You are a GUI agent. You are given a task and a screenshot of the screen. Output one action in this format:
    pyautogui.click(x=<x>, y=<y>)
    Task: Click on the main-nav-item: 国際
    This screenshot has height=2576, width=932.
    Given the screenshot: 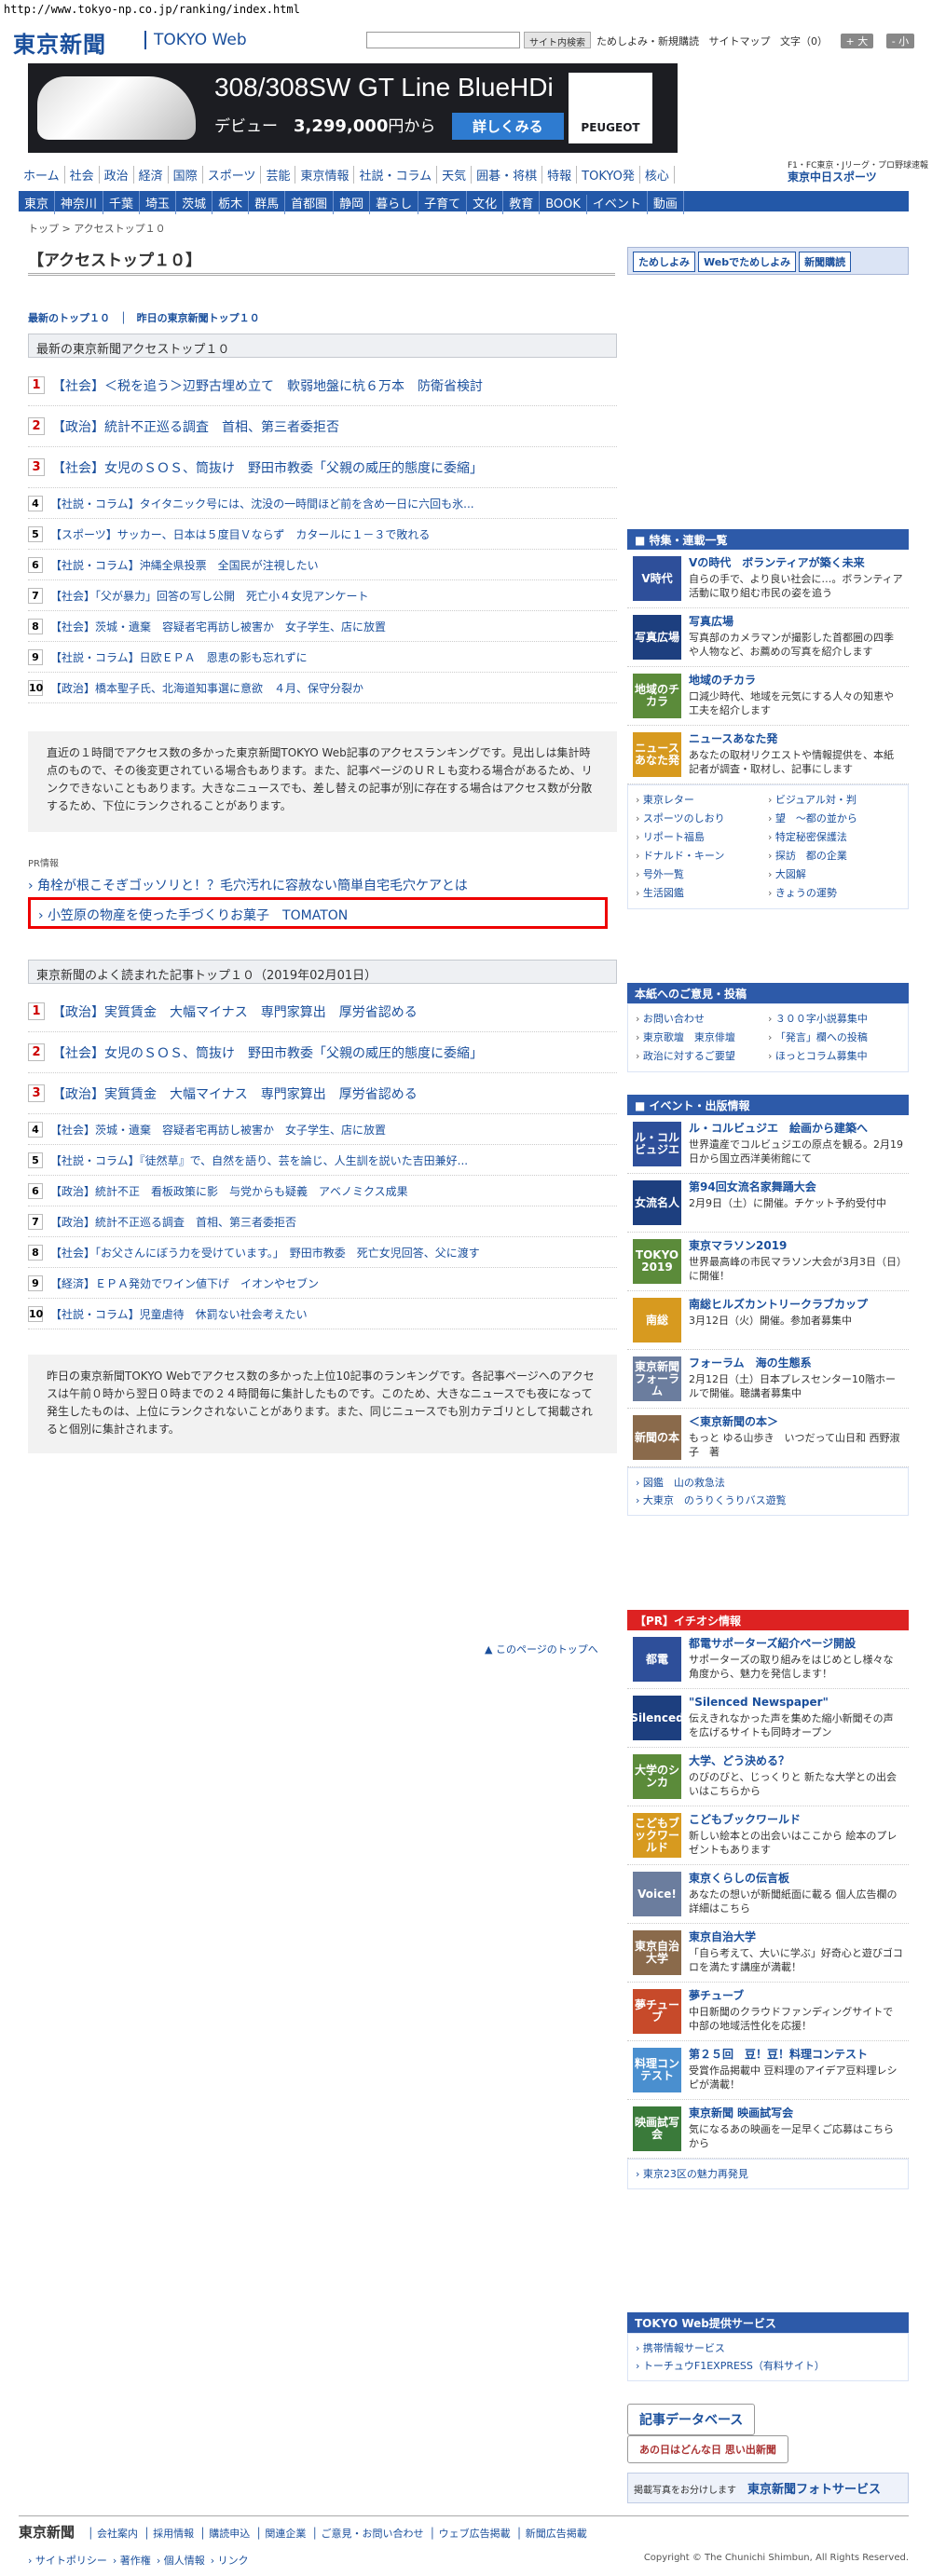 What is the action you would take?
    pyautogui.click(x=186, y=175)
    